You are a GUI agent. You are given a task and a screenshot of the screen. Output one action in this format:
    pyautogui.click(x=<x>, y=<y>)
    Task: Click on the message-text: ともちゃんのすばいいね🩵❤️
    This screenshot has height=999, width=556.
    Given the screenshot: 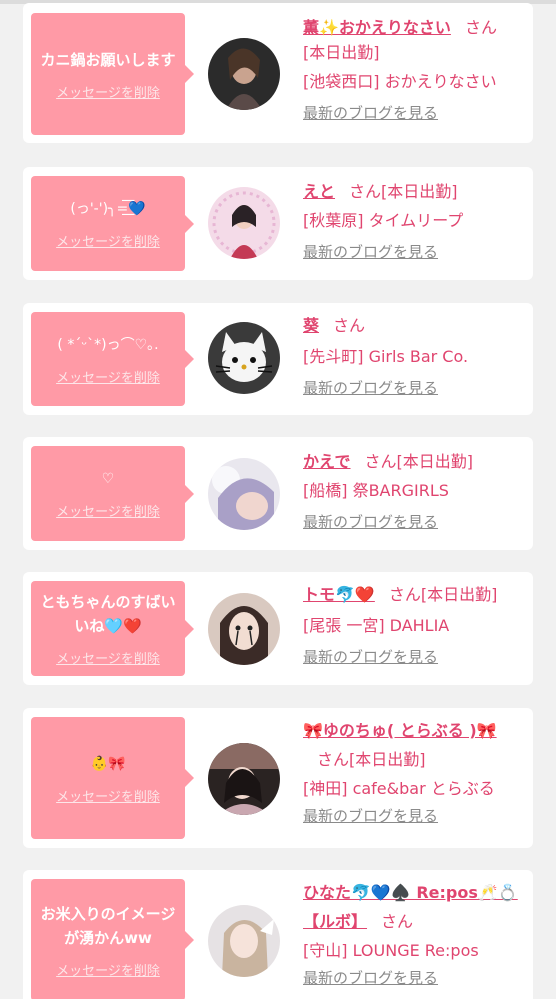 What is the action you would take?
    pyautogui.click(x=108, y=614)
    